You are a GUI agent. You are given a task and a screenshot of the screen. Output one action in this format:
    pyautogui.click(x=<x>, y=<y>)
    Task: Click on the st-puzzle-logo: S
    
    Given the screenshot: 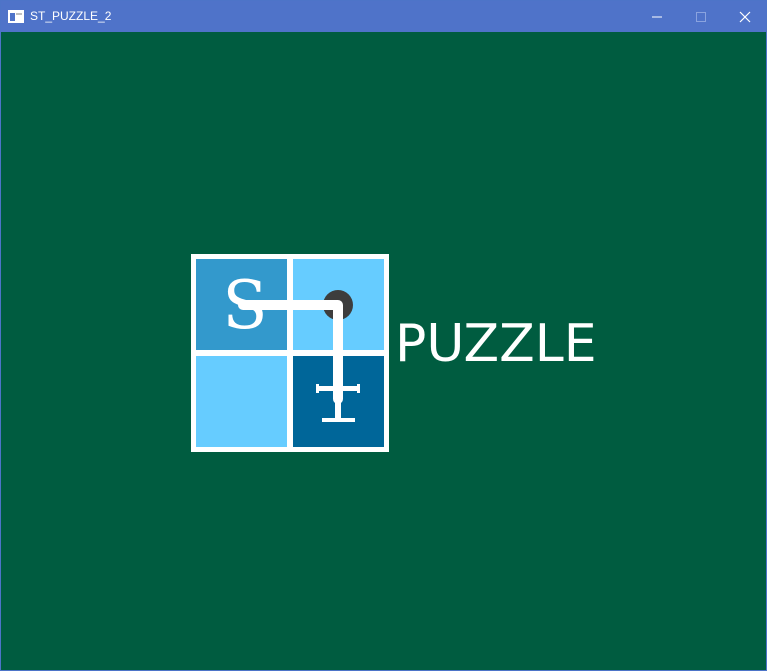 What is the action you would take?
    pyautogui.click(x=290, y=353)
    